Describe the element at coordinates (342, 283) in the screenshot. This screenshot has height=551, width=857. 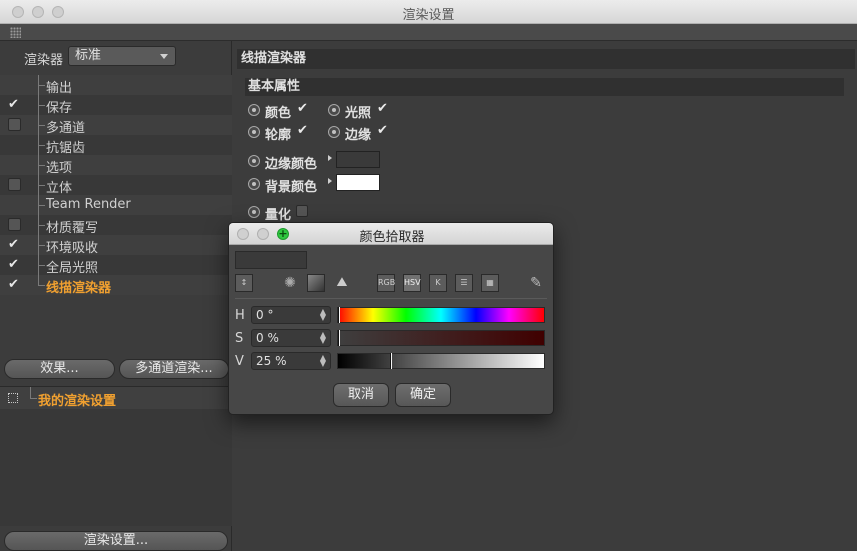
I see `image-icon: ⛰` at that location.